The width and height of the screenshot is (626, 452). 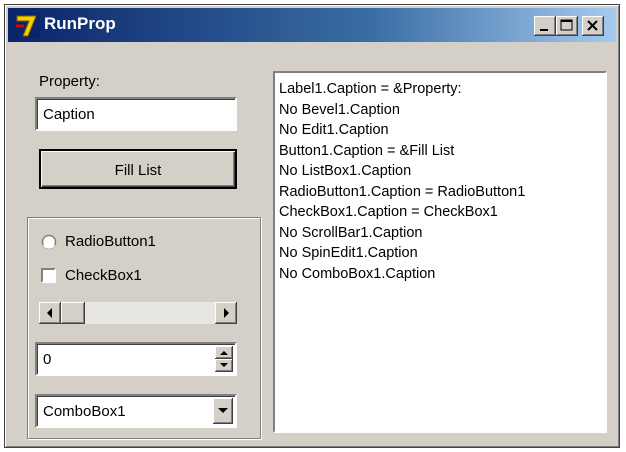 I want to click on close-button, so click(x=593, y=26).